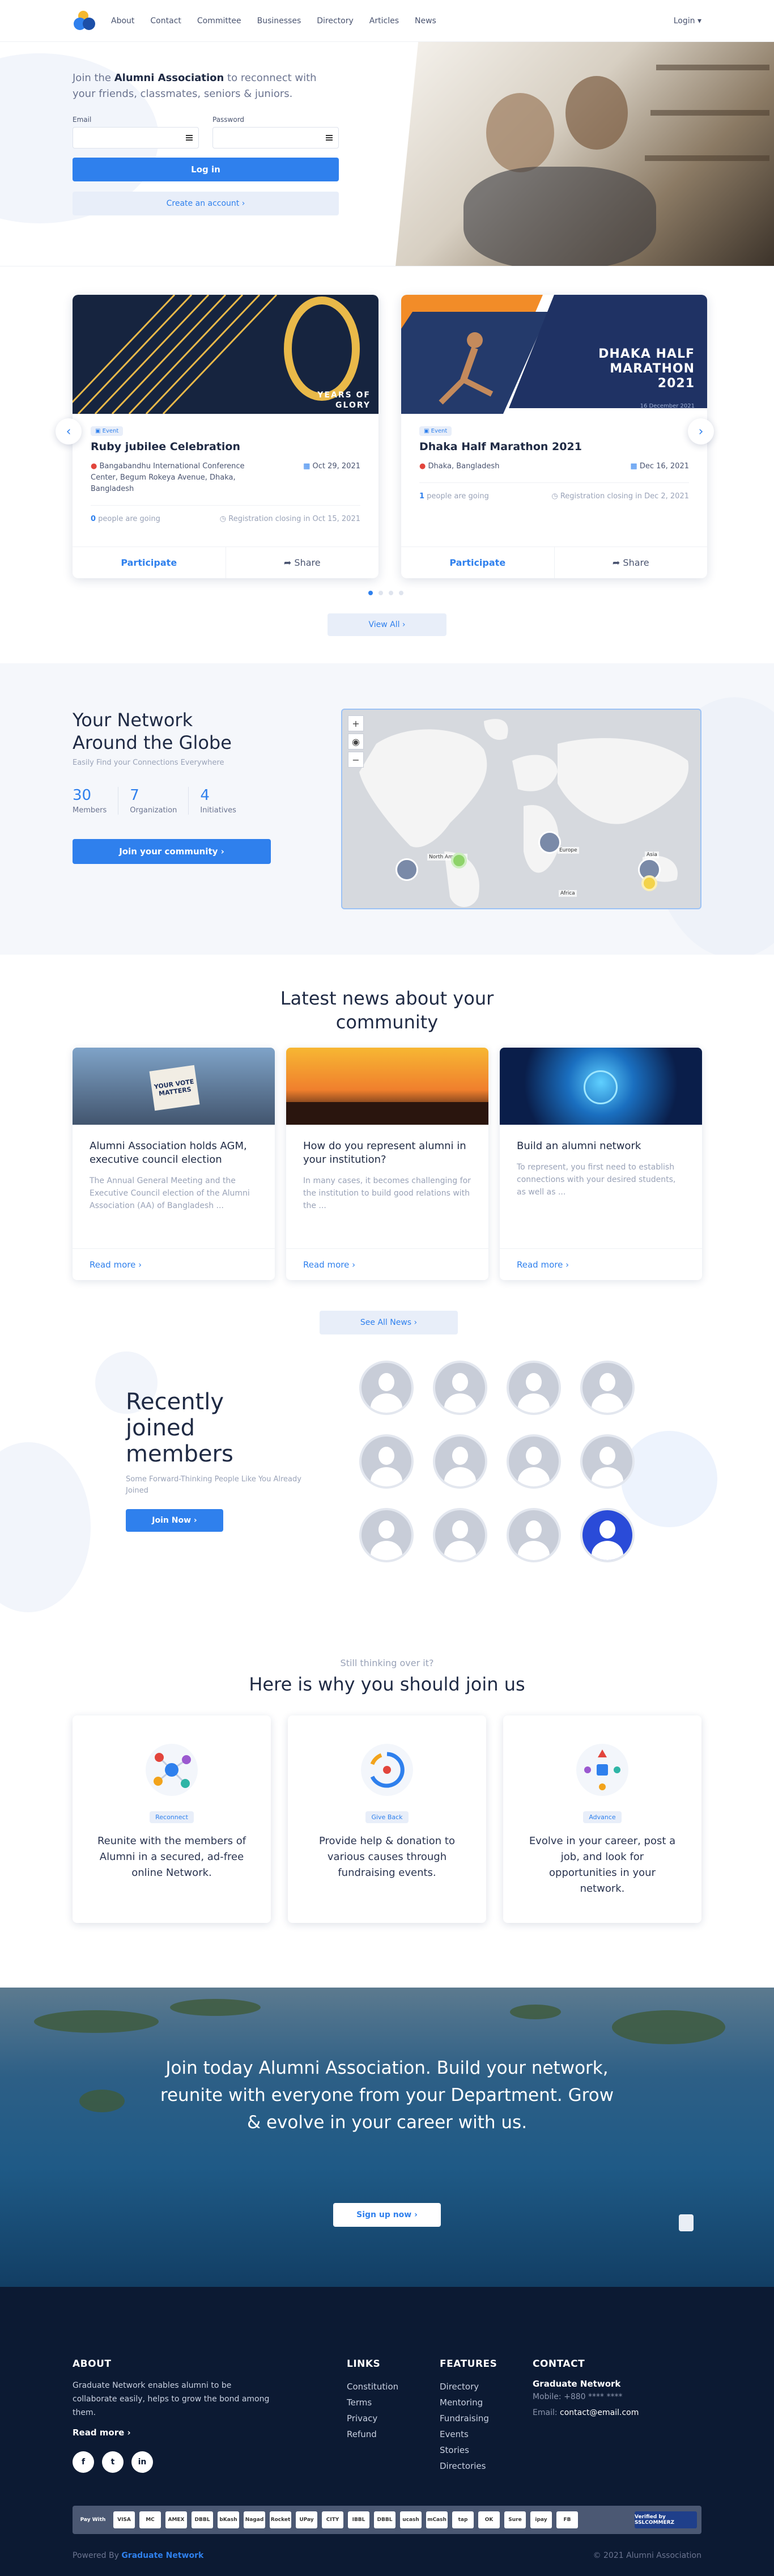 The image size is (774, 2576). What do you see at coordinates (701, 431) in the screenshot?
I see `carousel-next-arrow-icon: ›` at bounding box center [701, 431].